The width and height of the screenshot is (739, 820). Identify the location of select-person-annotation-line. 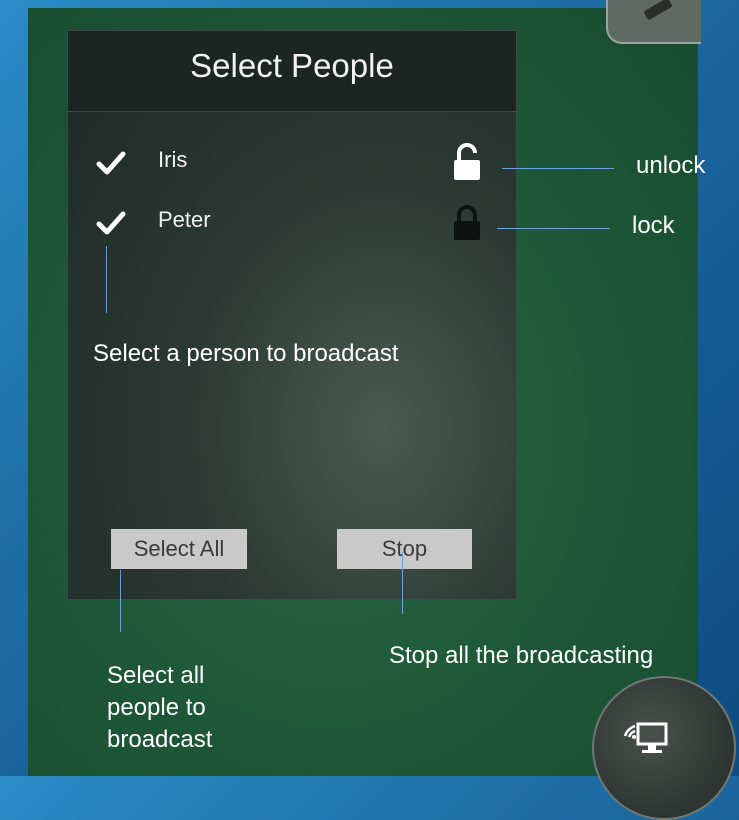
(106, 279).